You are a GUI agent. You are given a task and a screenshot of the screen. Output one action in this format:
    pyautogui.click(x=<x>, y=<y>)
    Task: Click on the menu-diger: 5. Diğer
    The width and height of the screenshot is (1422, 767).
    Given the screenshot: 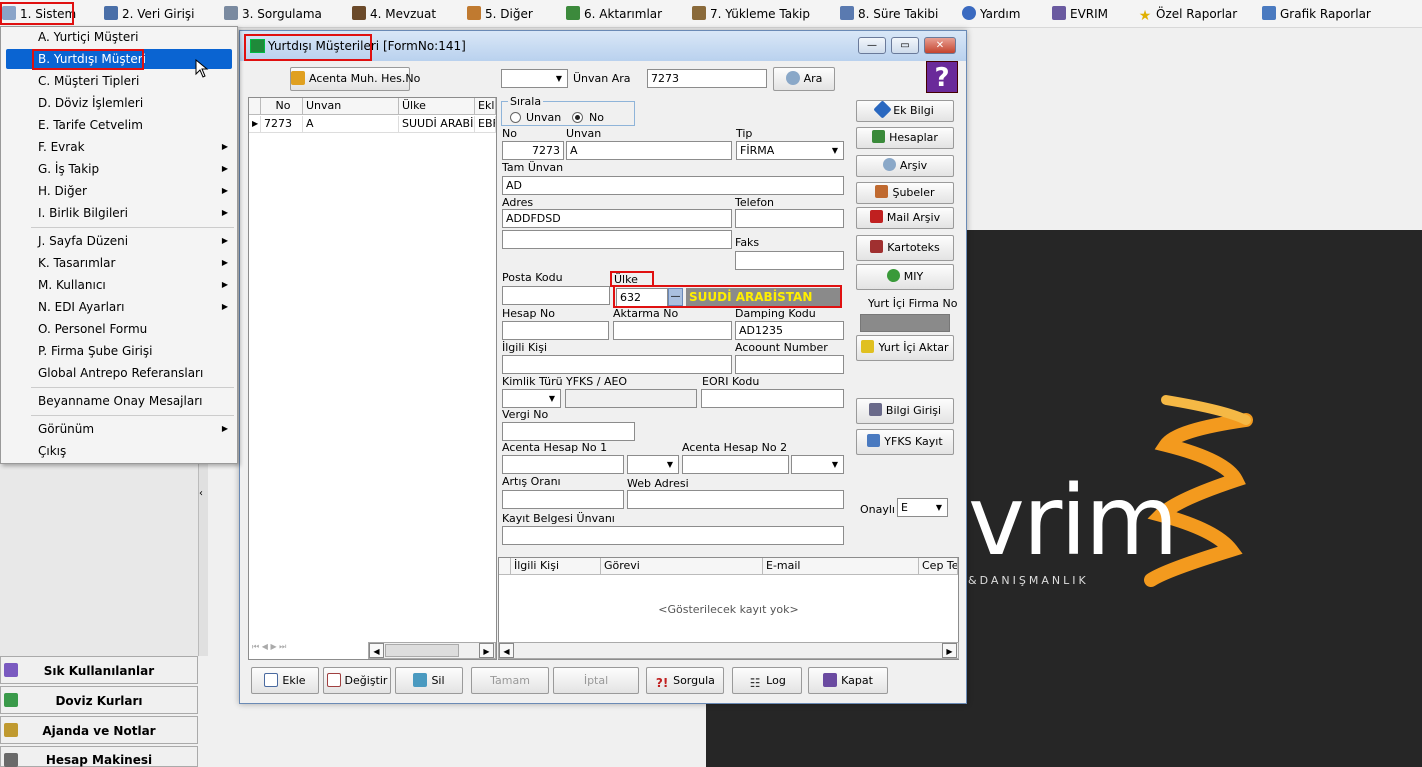 What is the action you would take?
    pyautogui.click(x=500, y=14)
    